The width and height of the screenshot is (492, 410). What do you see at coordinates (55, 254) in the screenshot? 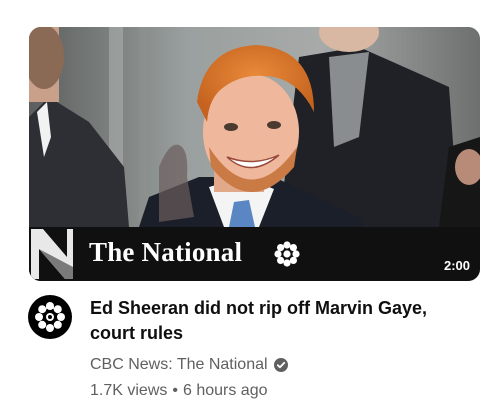
I see `the-national-n-icon` at bounding box center [55, 254].